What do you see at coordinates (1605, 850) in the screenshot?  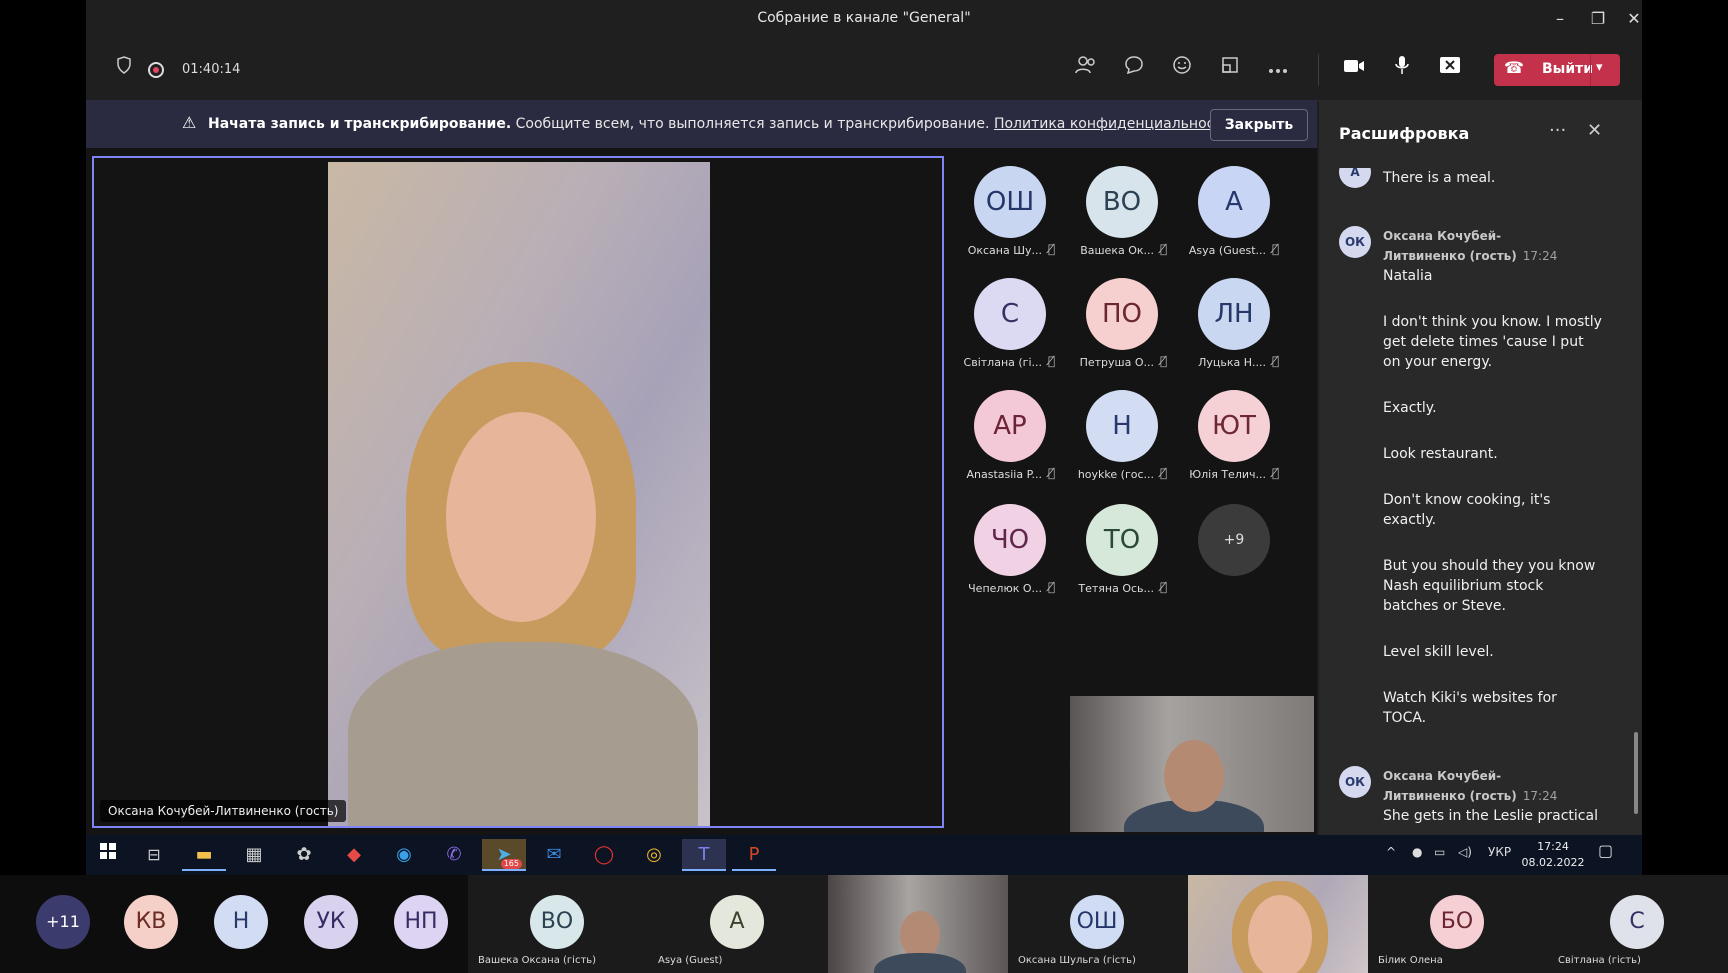 I see `notifications-icon: ▢` at bounding box center [1605, 850].